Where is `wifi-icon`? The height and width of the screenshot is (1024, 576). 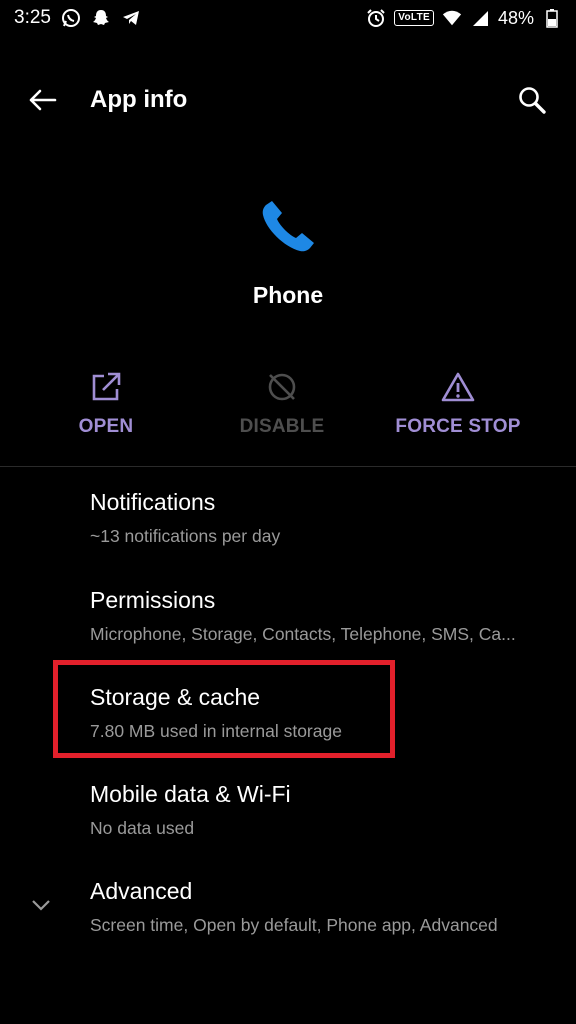
wifi-icon is located at coordinates (452, 18).